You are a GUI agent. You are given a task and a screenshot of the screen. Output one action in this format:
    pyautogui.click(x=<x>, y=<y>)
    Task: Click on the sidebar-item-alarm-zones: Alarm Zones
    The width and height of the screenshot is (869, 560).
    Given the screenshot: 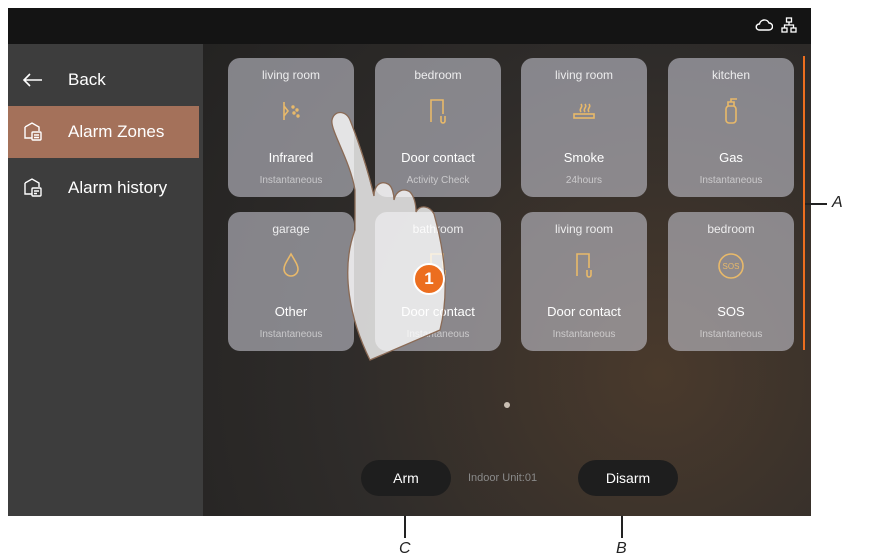 What is the action you would take?
    pyautogui.click(x=103, y=132)
    